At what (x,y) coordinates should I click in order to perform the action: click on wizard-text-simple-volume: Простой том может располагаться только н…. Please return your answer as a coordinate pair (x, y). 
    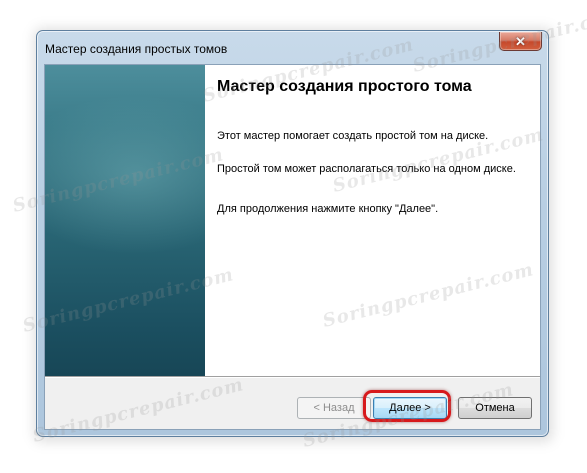
    Looking at the image, I should click on (366, 169).